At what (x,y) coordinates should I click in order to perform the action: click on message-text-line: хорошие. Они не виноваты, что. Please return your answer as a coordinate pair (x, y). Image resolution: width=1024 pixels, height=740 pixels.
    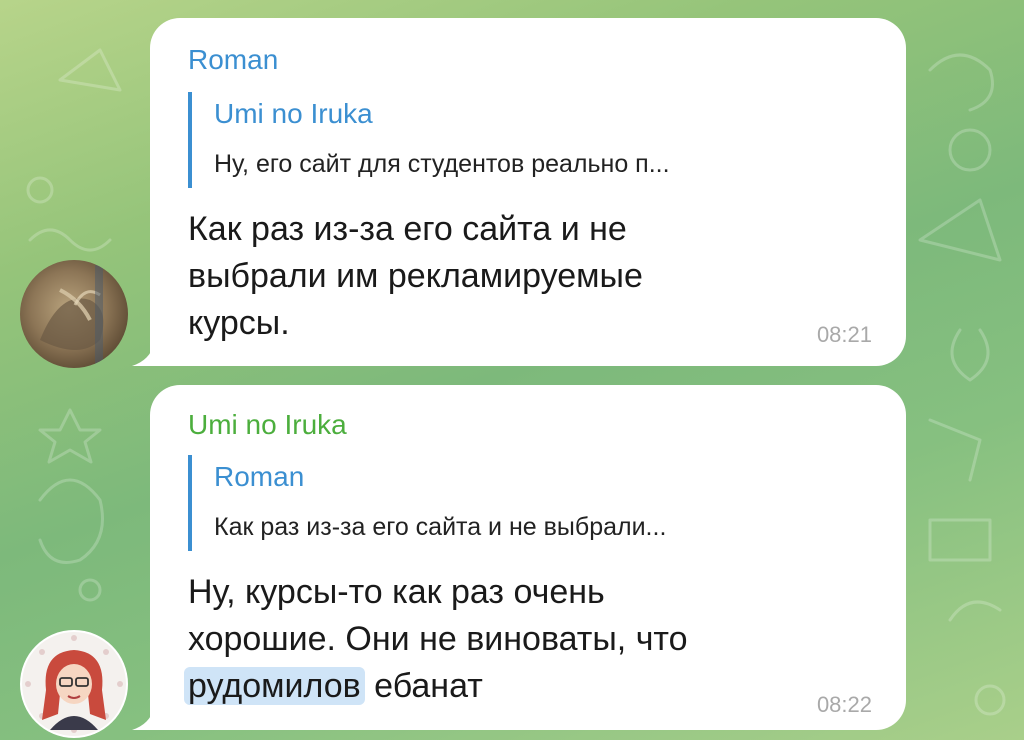
    Looking at the image, I should click on (438, 639).